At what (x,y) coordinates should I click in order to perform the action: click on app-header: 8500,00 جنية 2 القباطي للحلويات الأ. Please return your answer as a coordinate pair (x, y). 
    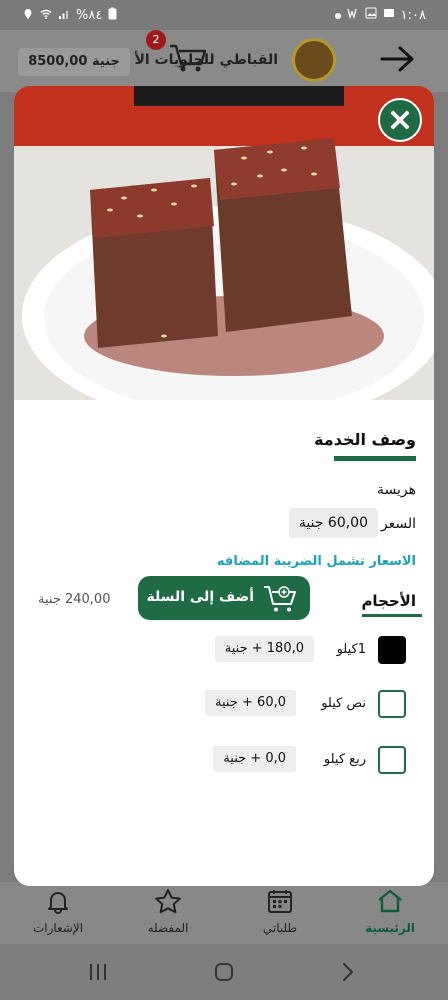
    Looking at the image, I should click on (224, 61).